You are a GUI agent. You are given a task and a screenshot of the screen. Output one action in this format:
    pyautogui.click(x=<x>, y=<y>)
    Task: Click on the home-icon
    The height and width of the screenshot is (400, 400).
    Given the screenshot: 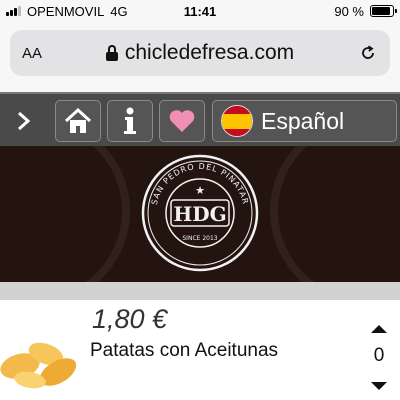 What is the action you would take?
    pyautogui.click(x=78, y=120)
    